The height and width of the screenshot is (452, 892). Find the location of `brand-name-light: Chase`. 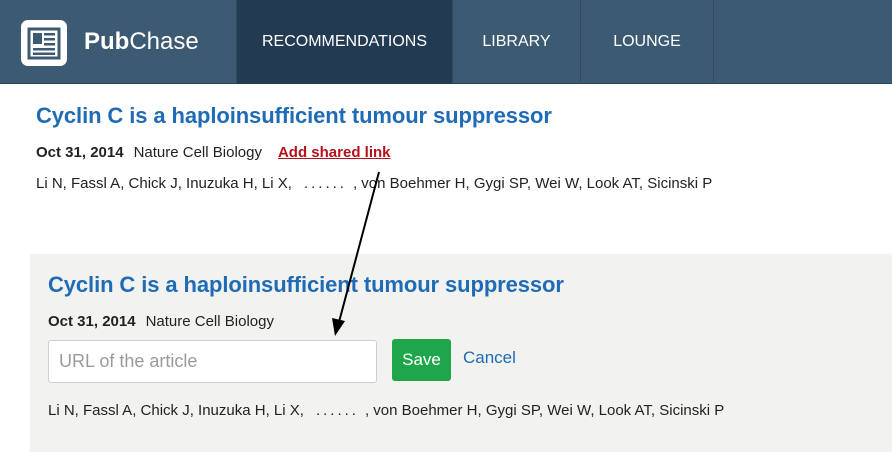

brand-name-light: Chase is located at coordinates (164, 41).